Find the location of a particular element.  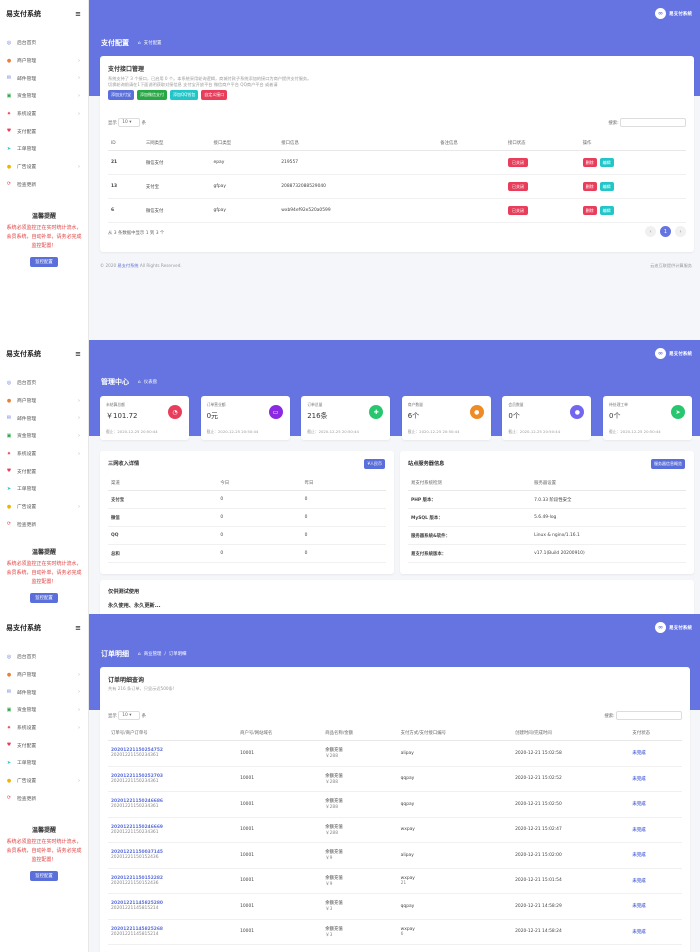

add-interface-button: 添加支付宝 is located at coordinates (121, 95).